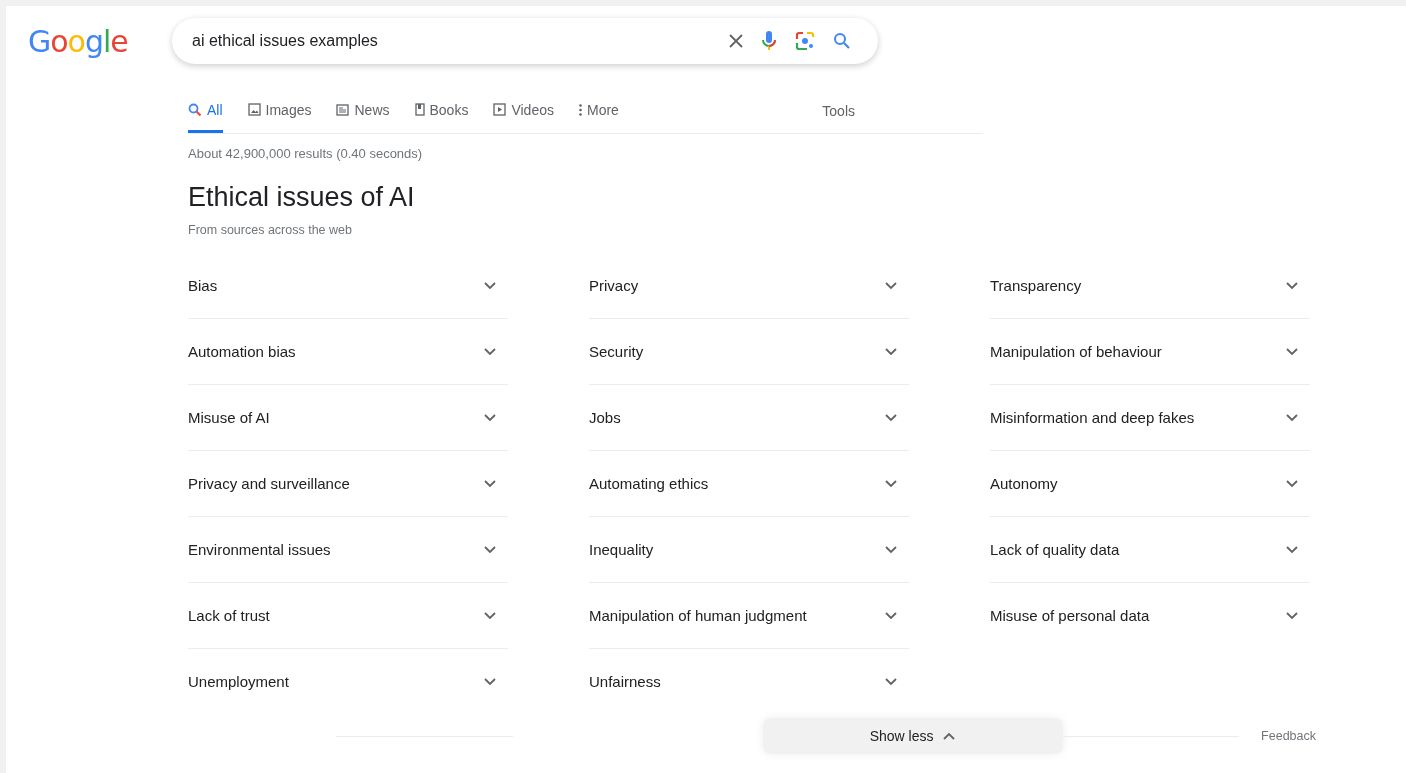  Describe the element at coordinates (348, 352) in the screenshot. I see `accordion-item: Automation bias` at that location.